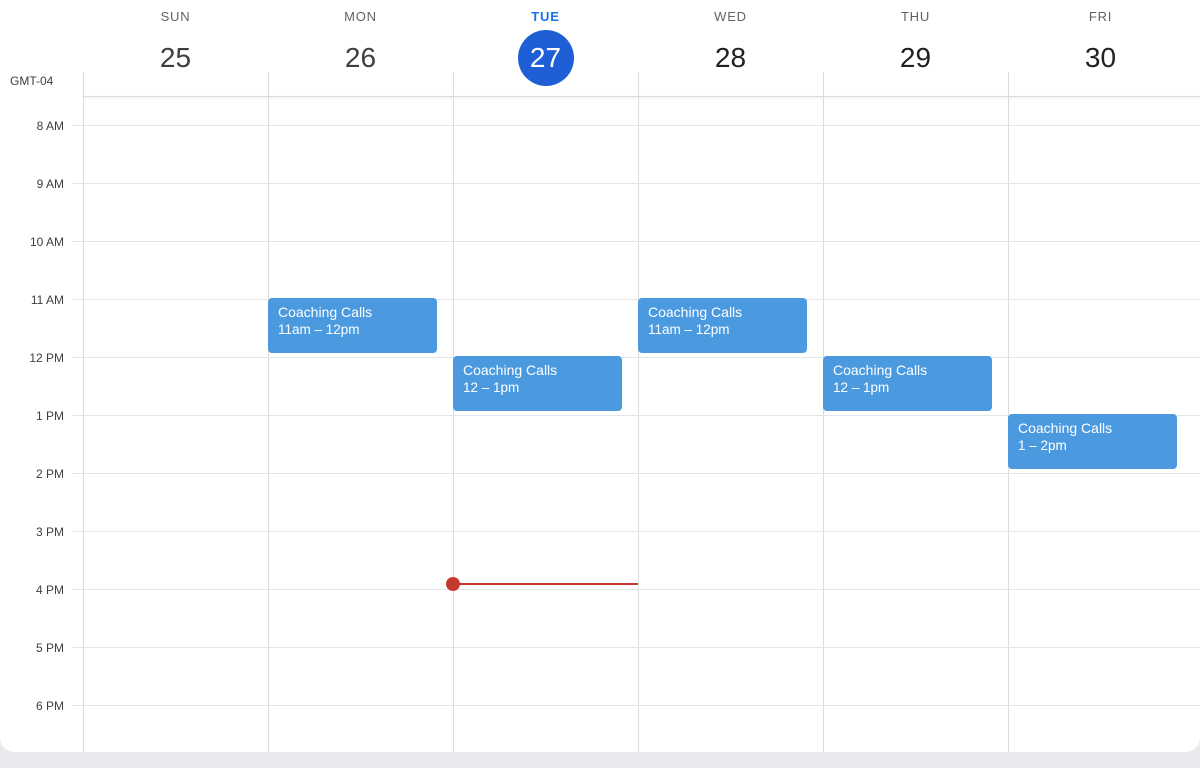 Image resolution: width=1200 pixels, height=768 pixels. What do you see at coordinates (32, 81) in the screenshot?
I see `timezone-label: GMT-04` at bounding box center [32, 81].